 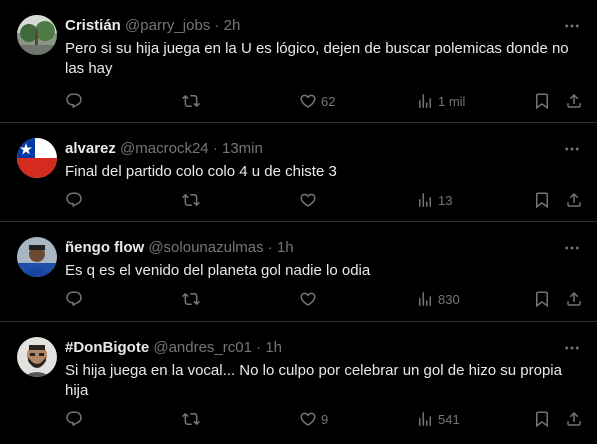 I want to click on action-bar: 9 541, so click(x=298, y=419).